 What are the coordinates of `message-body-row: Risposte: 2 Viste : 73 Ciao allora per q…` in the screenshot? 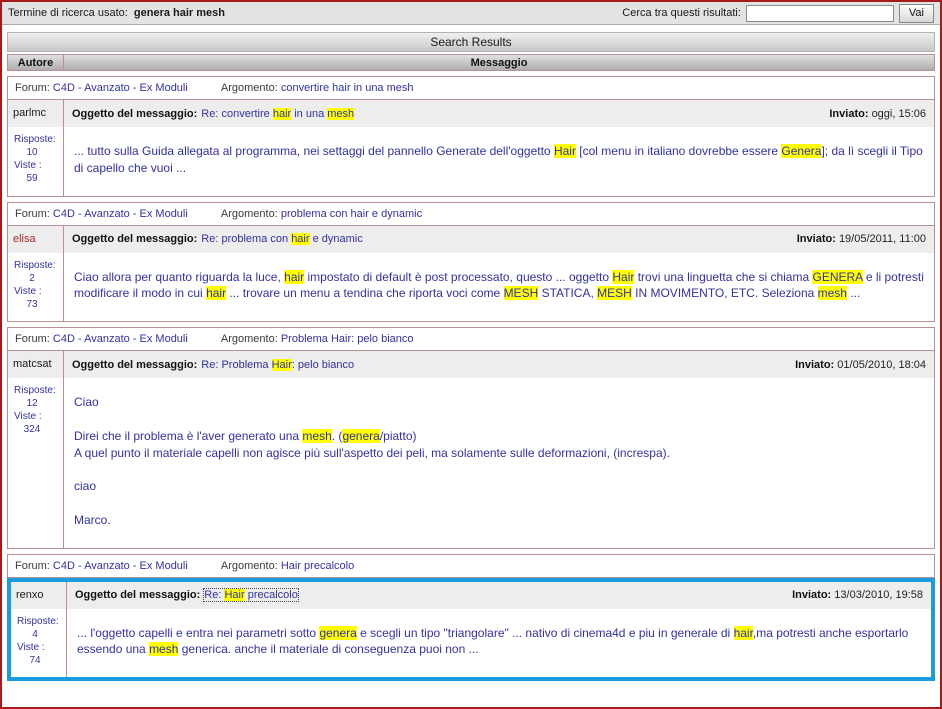 It's located at (471, 287).